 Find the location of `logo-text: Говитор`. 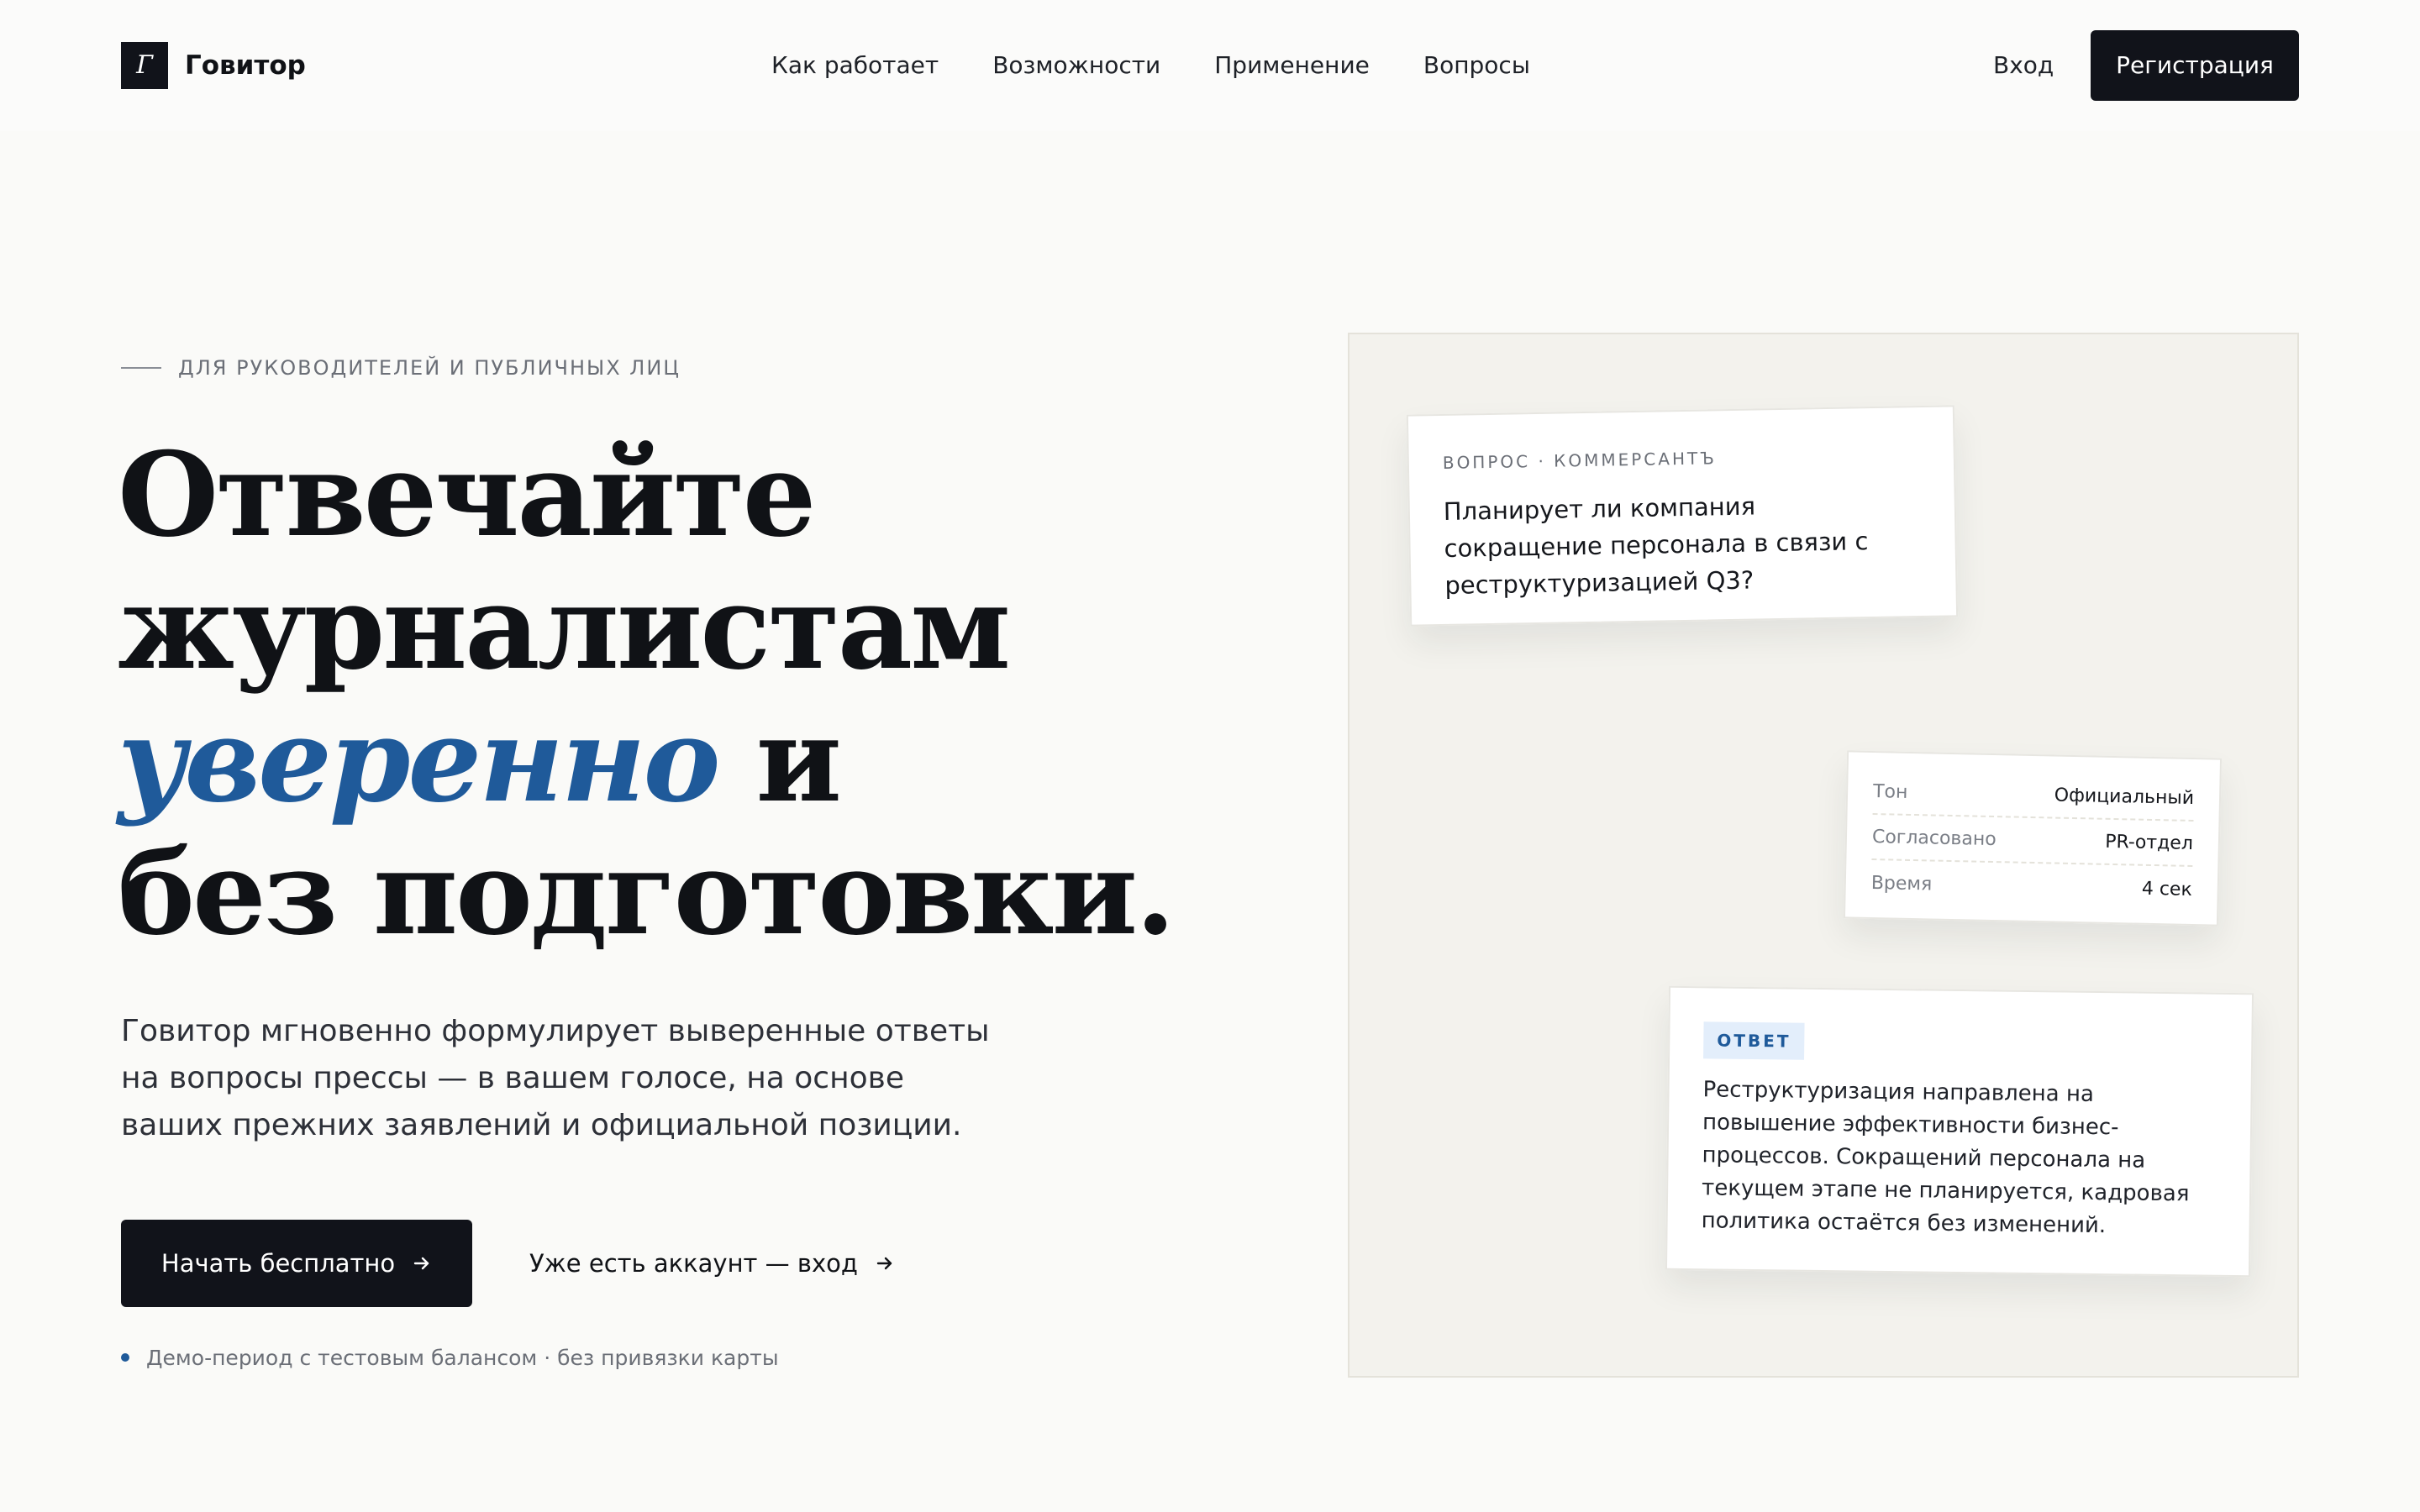

logo-text: Говитор is located at coordinates (246, 65).